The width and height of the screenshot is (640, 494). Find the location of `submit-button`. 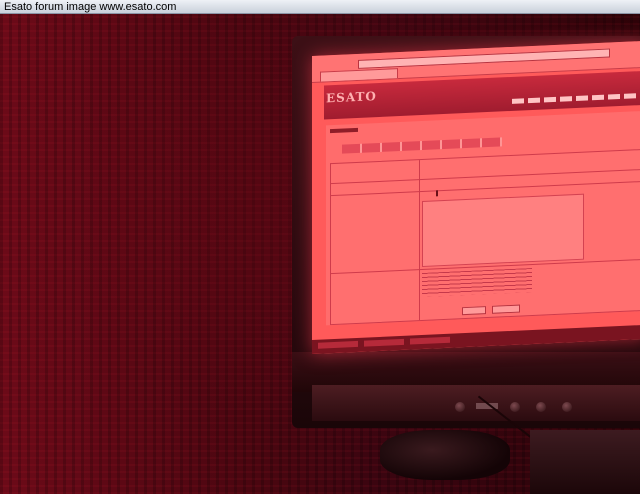

submit-button is located at coordinates (474, 311).